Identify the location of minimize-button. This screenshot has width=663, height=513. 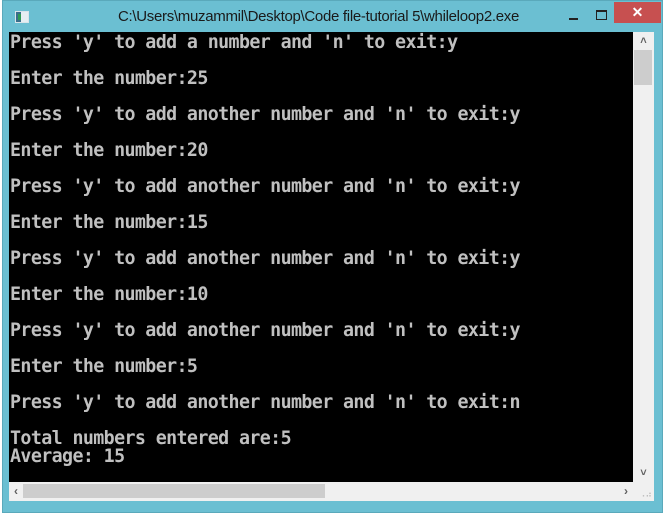
(573, 16).